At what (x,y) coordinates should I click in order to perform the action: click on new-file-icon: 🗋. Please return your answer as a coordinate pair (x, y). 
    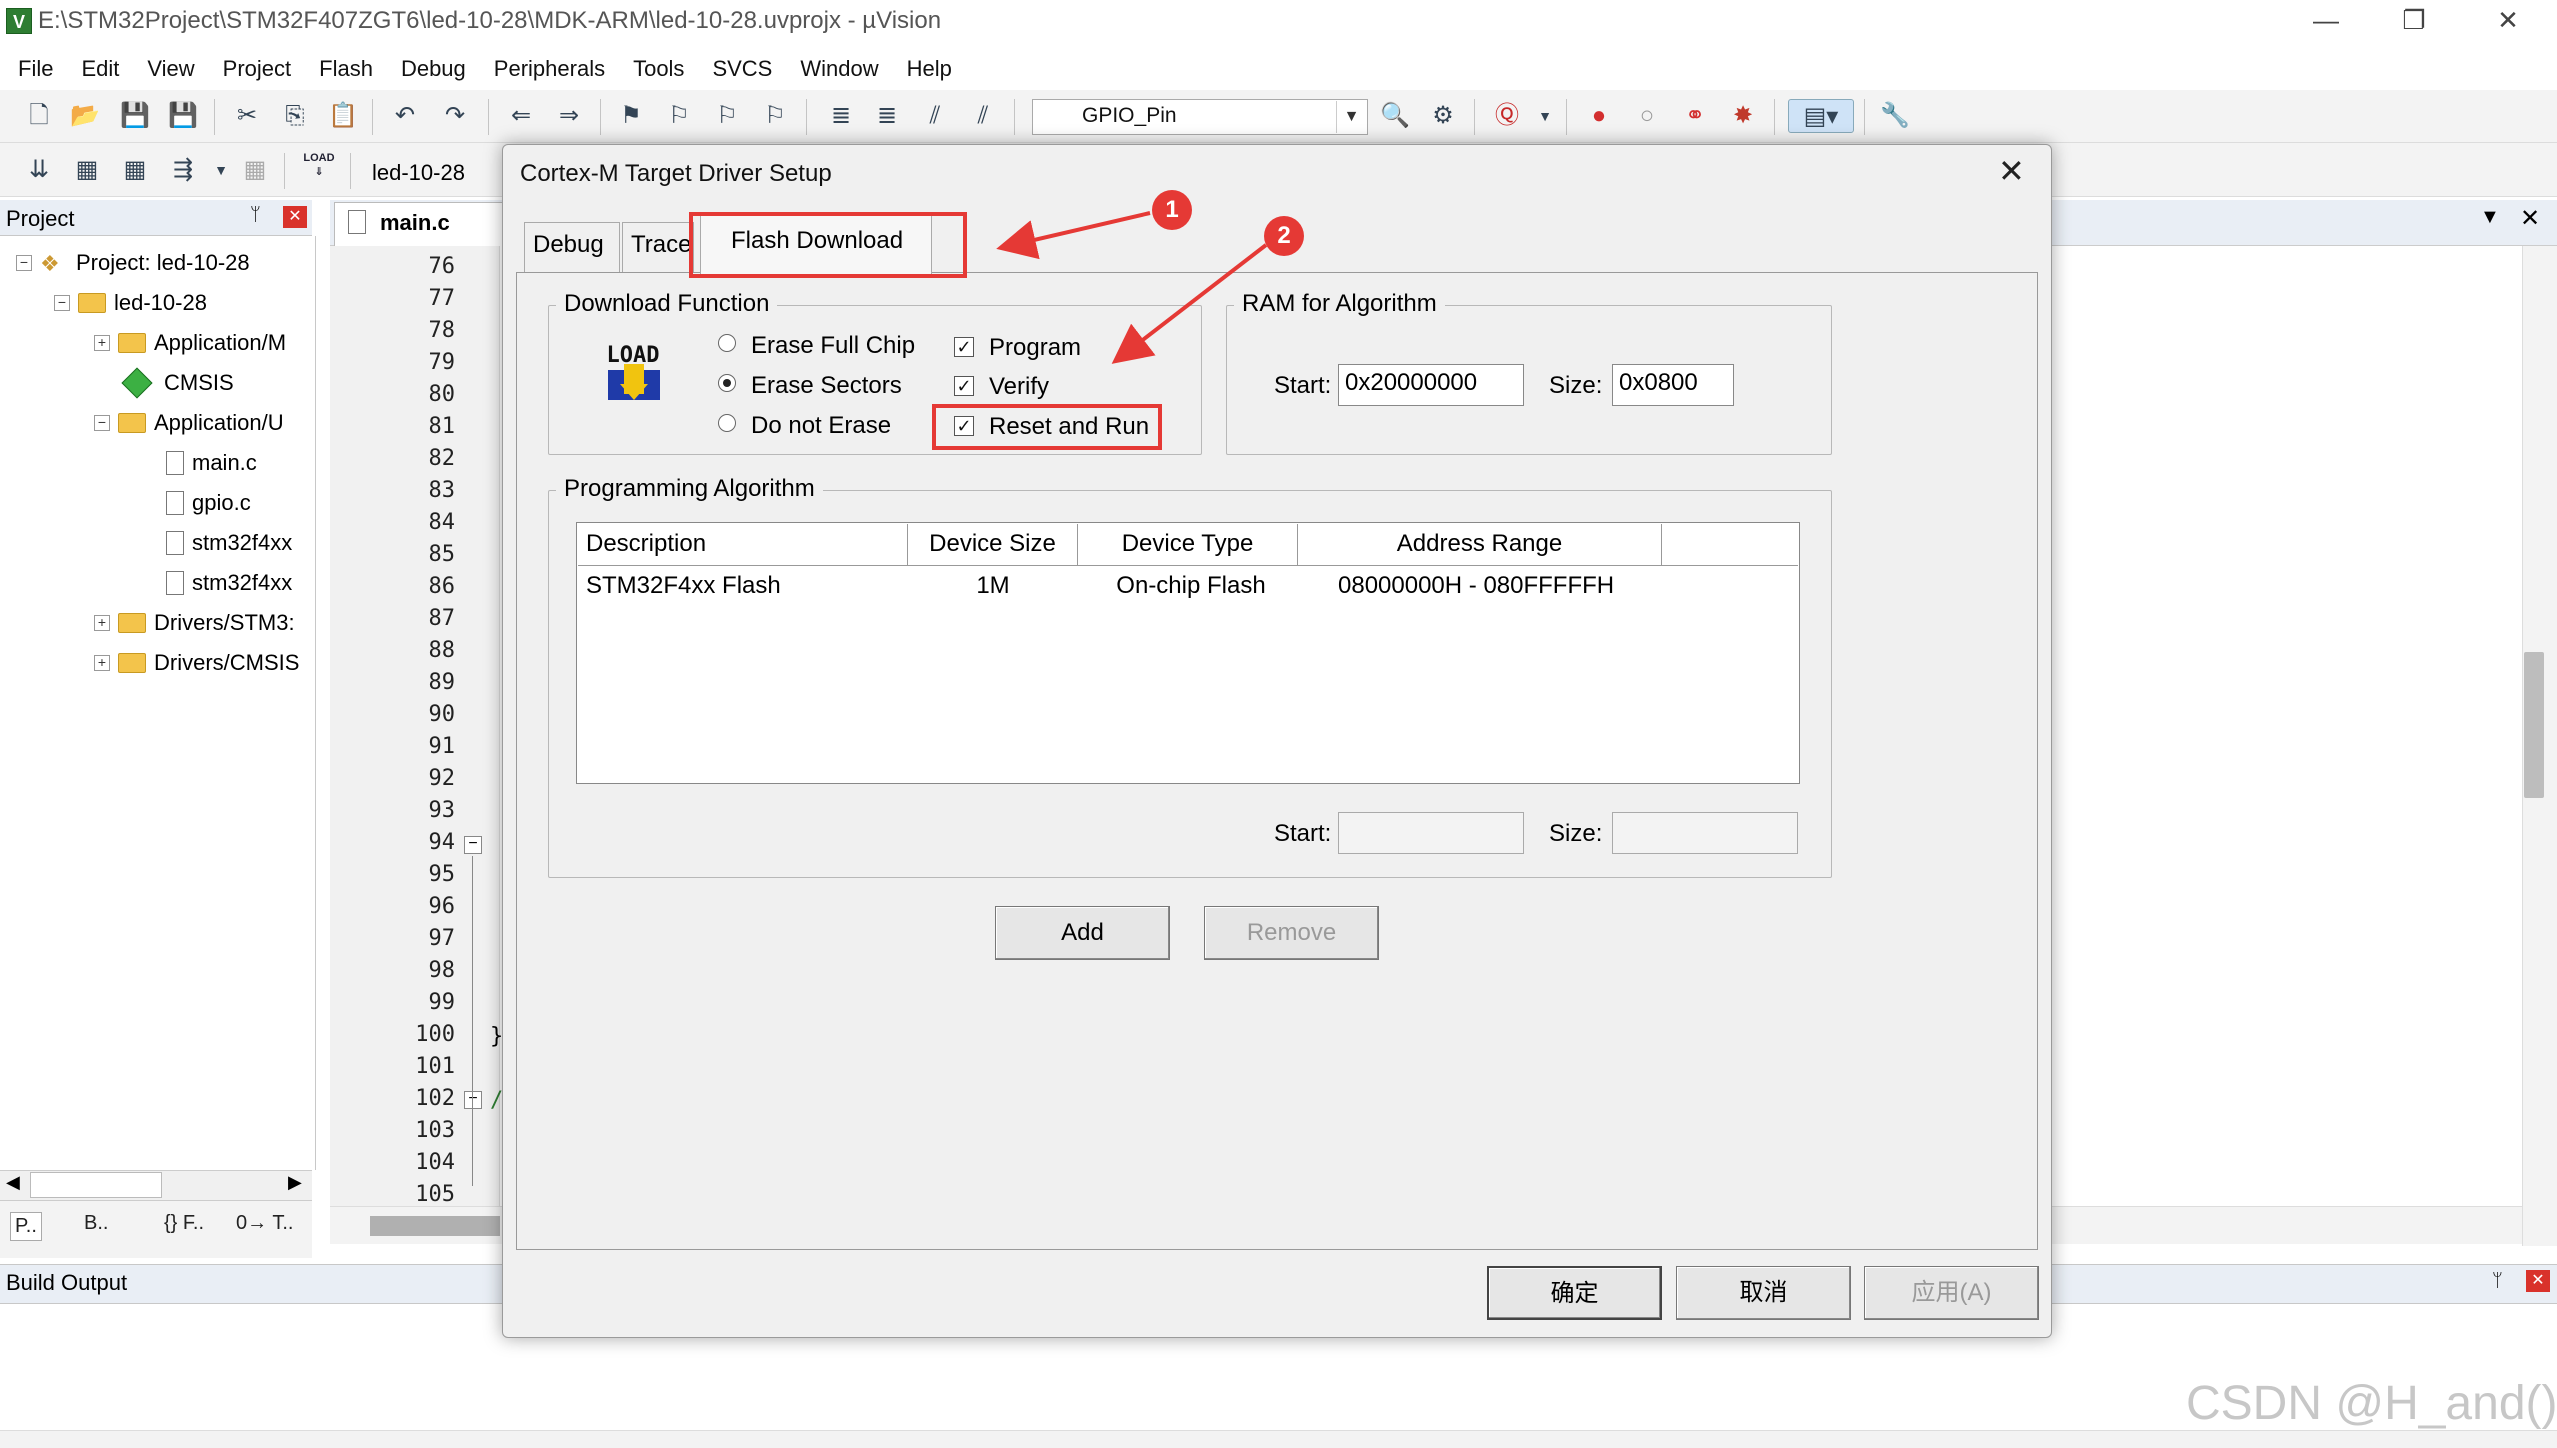
    Looking at the image, I should click on (39, 116).